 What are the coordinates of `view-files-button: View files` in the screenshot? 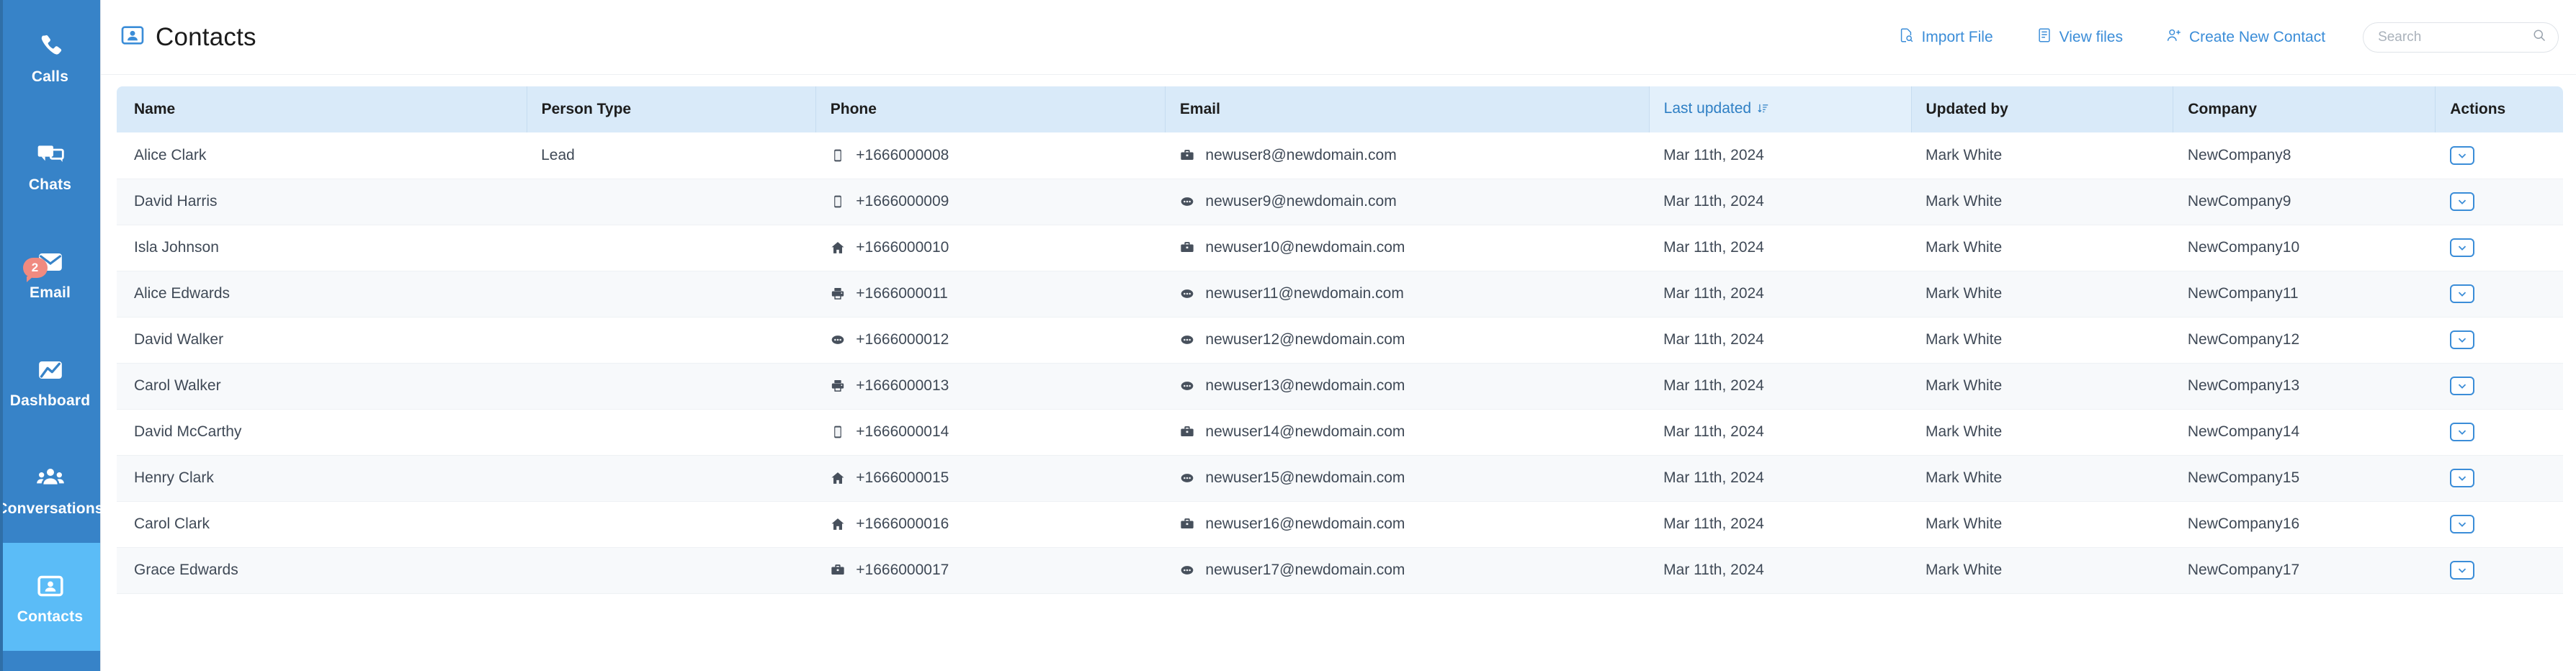 It's located at (2080, 37).